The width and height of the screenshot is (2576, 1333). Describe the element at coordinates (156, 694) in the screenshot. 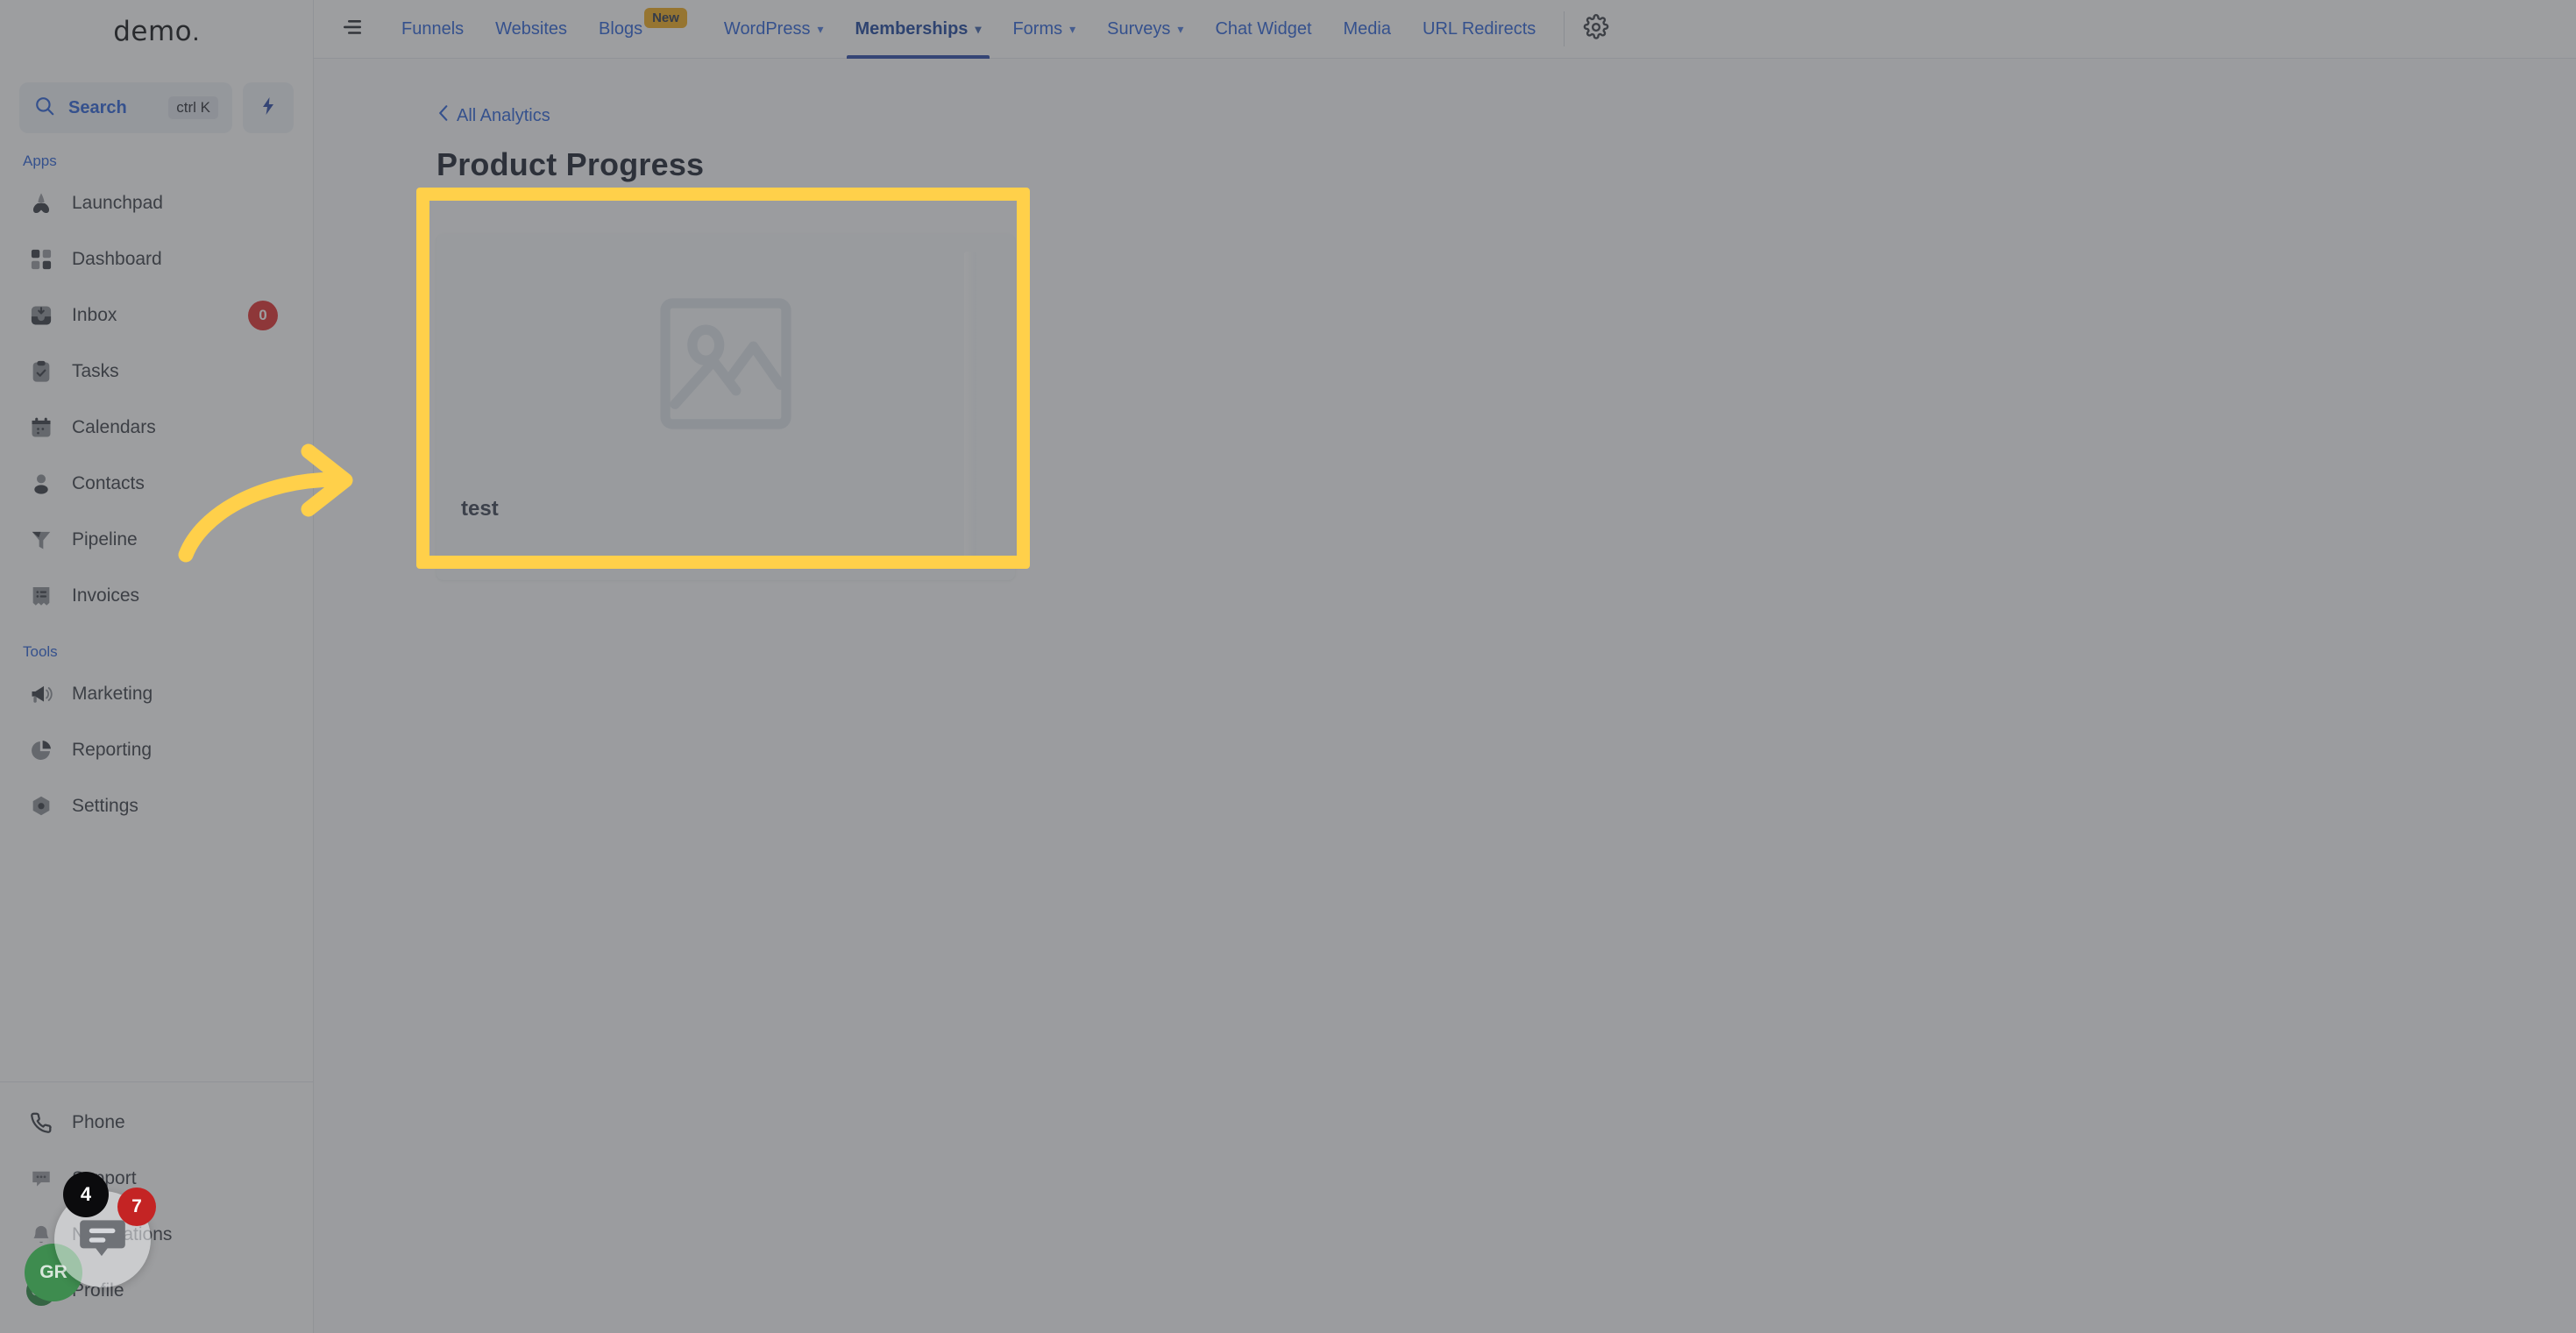

I see `sidebar-item-marketing: Marketing` at that location.